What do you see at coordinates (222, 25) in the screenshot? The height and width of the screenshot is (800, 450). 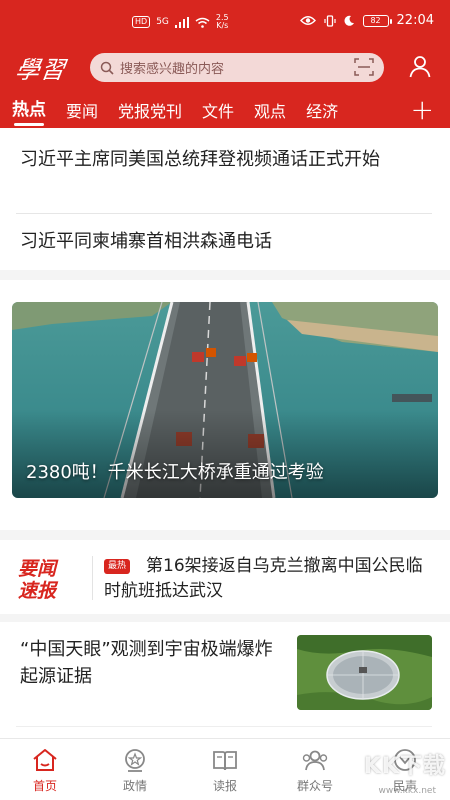 I see `speed-unit: K/s` at bounding box center [222, 25].